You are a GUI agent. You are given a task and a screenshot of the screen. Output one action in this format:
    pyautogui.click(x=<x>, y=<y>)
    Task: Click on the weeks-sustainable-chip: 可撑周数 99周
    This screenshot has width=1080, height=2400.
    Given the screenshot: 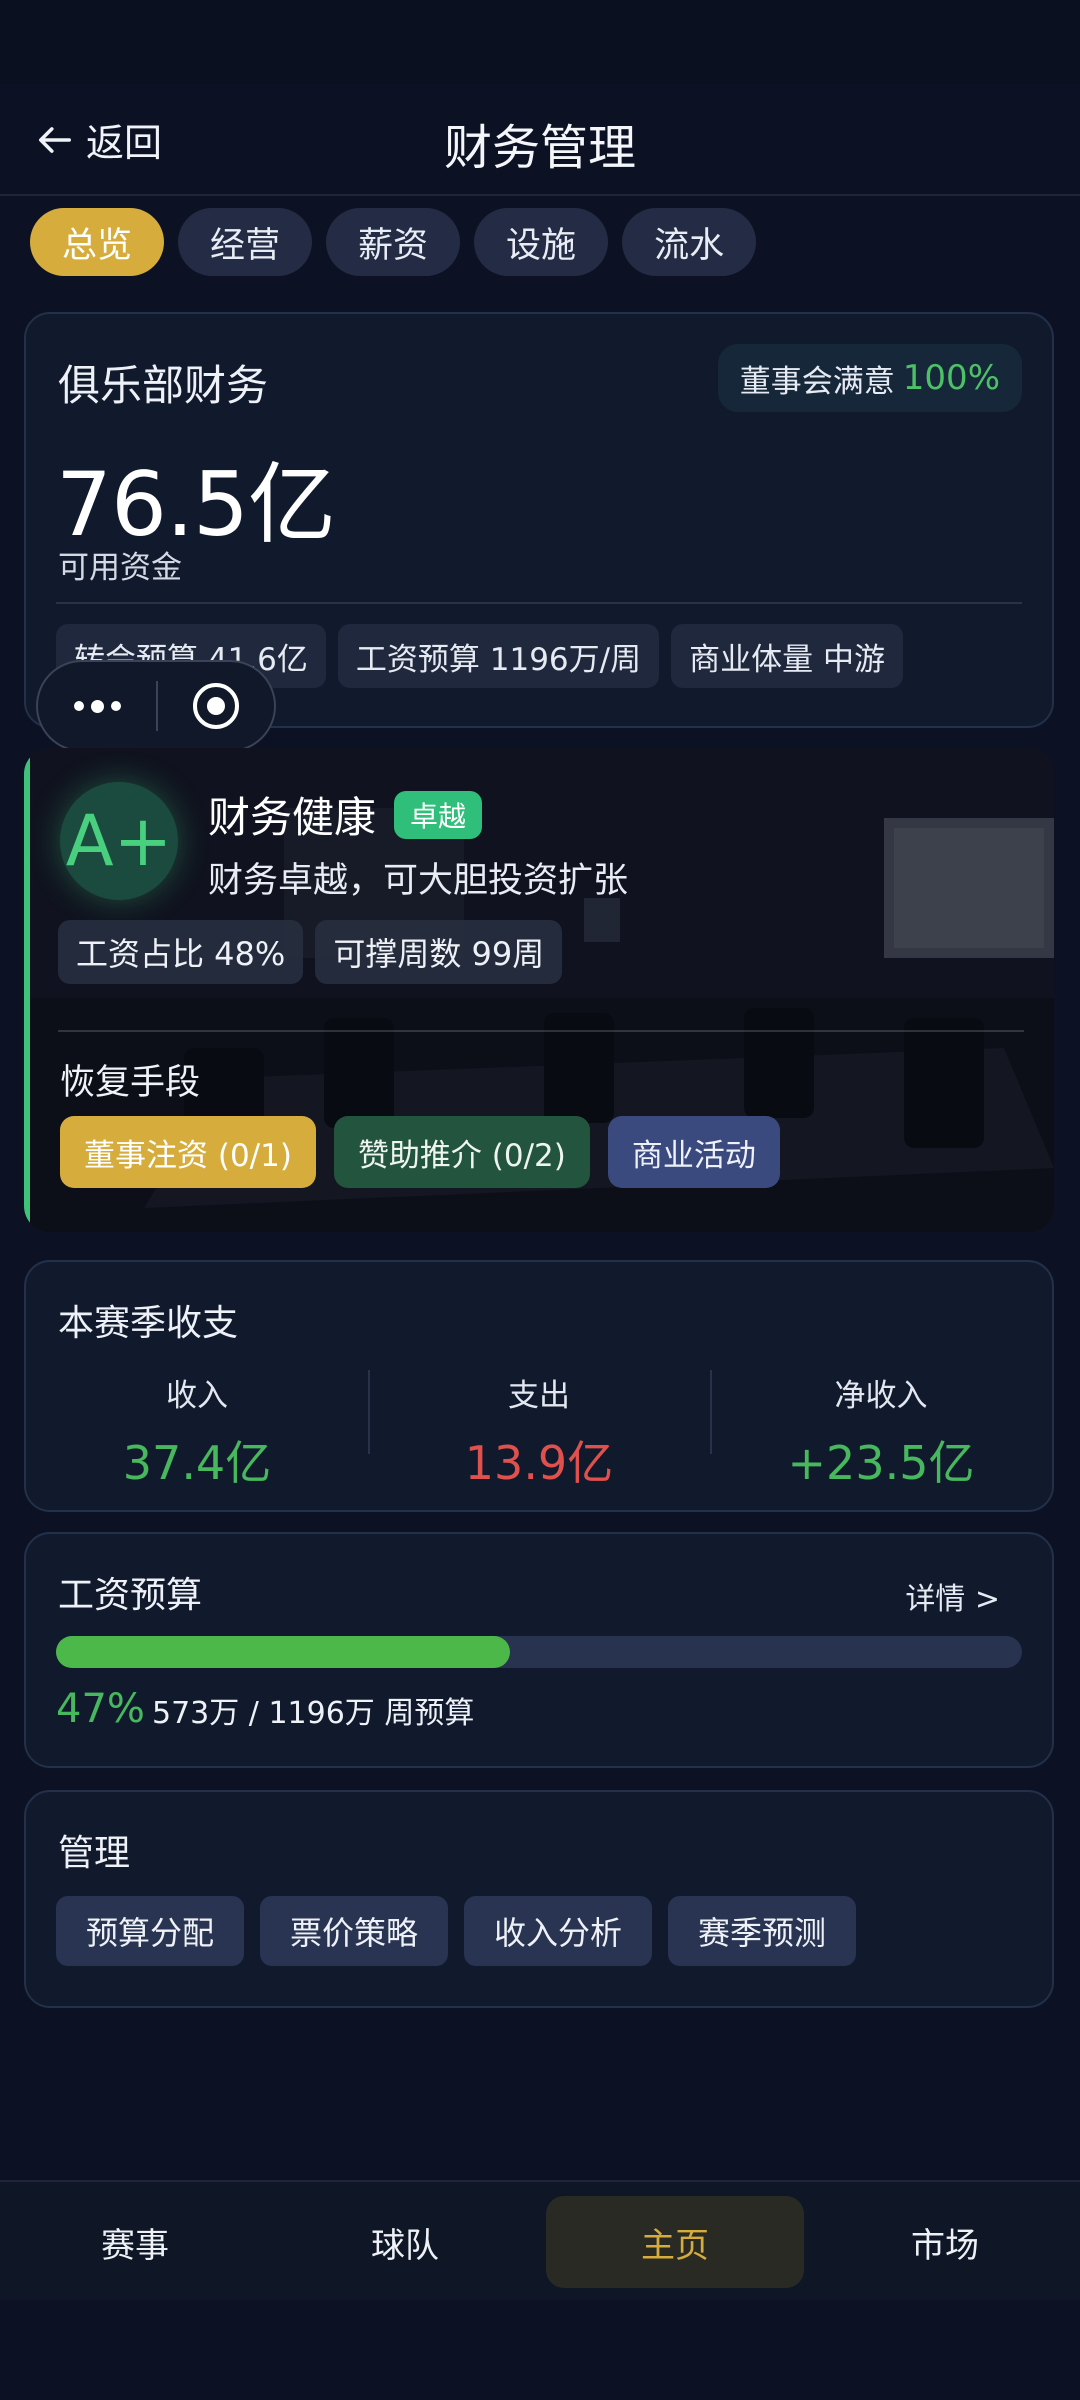 What is the action you would take?
    pyautogui.click(x=439, y=952)
    